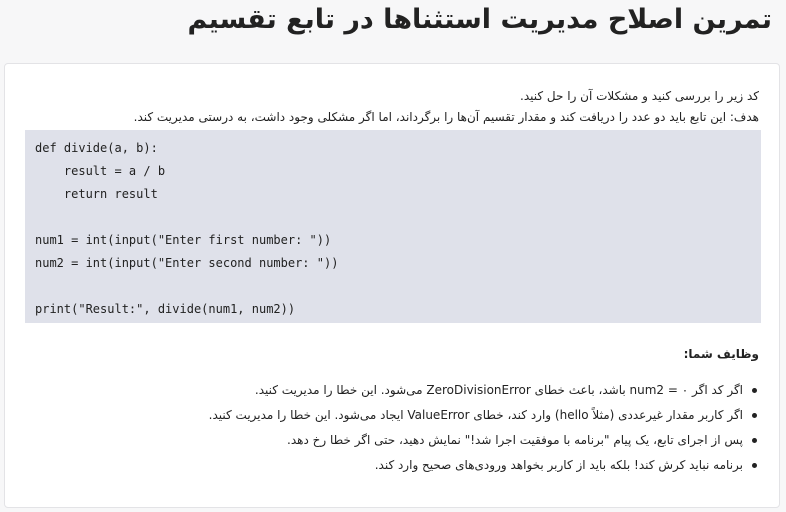 The image size is (786, 512). What do you see at coordinates (100, 171) in the screenshot?
I see `code-line: result = a / b` at bounding box center [100, 171].